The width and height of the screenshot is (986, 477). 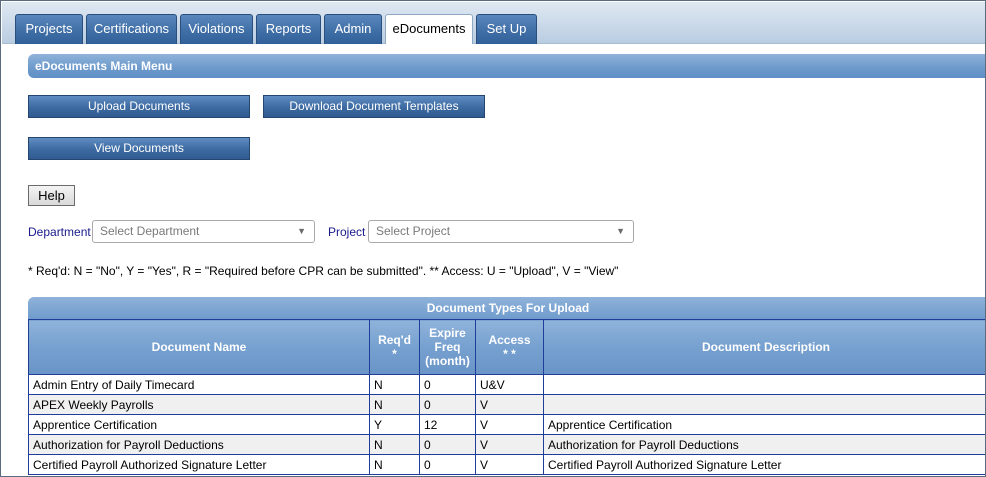 I want to click on department-select: Select Department ▼, so click(x=203, y=231).